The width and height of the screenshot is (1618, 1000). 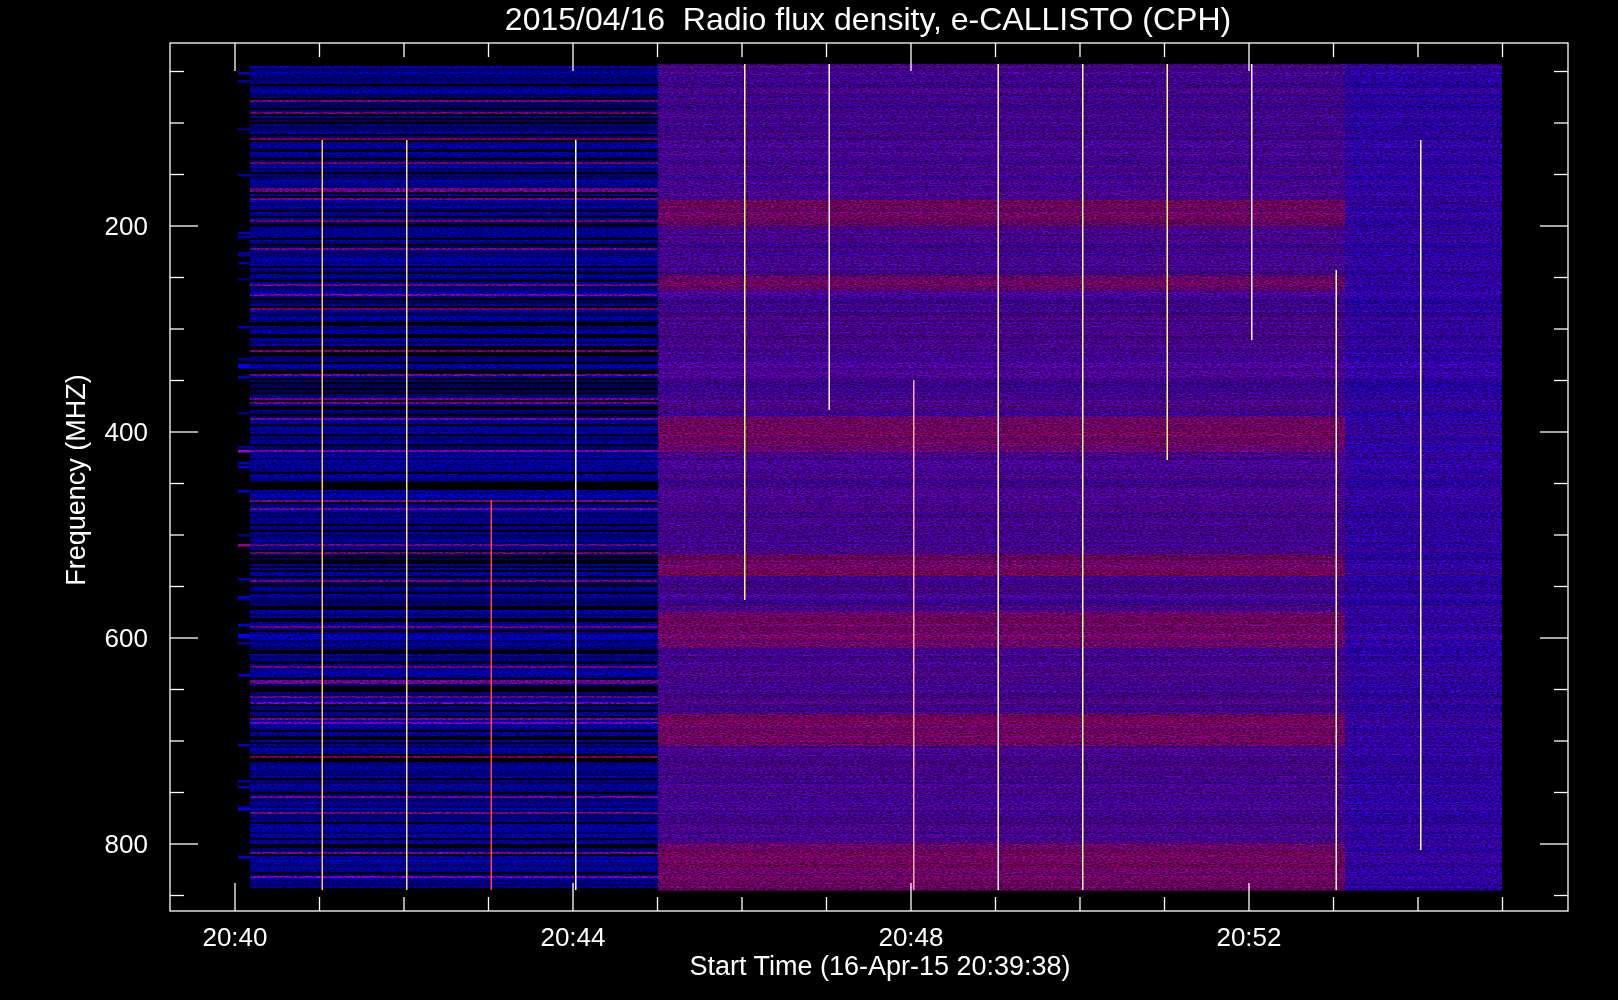 What do you see at coordinates (911, 937) in the screenshot?
I see `tick-label: 20:48` at bounding box center [911, 937].